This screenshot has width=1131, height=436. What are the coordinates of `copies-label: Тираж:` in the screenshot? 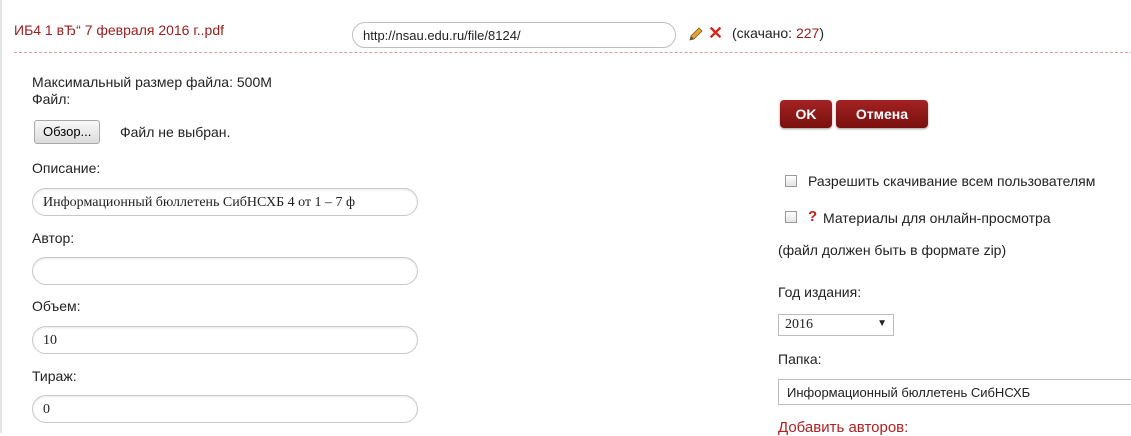 It's located at (54, 376).